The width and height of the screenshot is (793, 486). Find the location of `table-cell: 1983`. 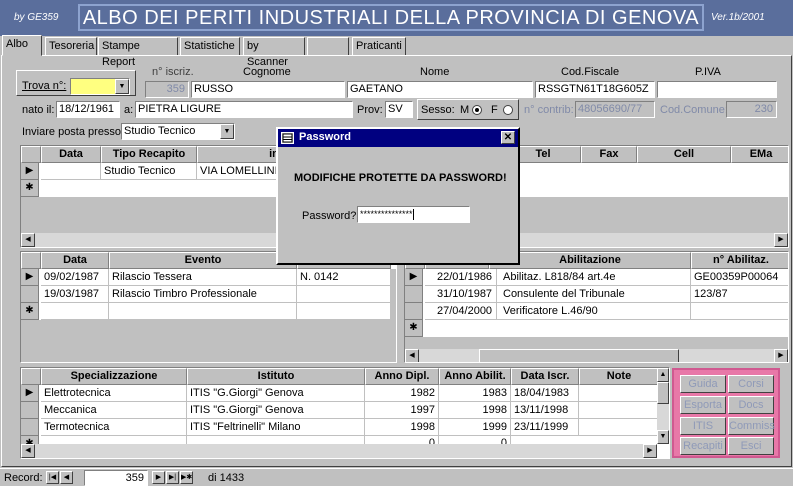

table-cell: 1983 is located at coordinates (475, 393).